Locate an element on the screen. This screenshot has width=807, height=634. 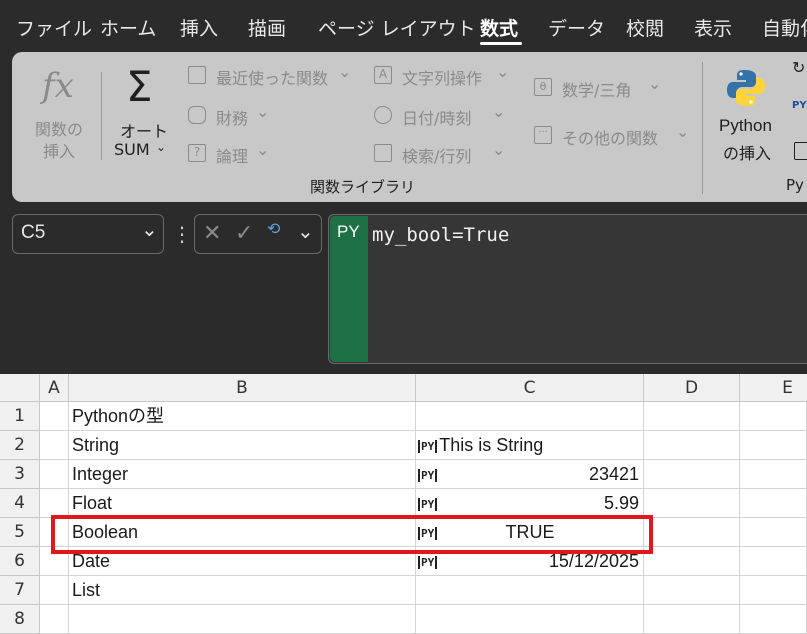
cell-e1 is located at coordinates (773, 416).